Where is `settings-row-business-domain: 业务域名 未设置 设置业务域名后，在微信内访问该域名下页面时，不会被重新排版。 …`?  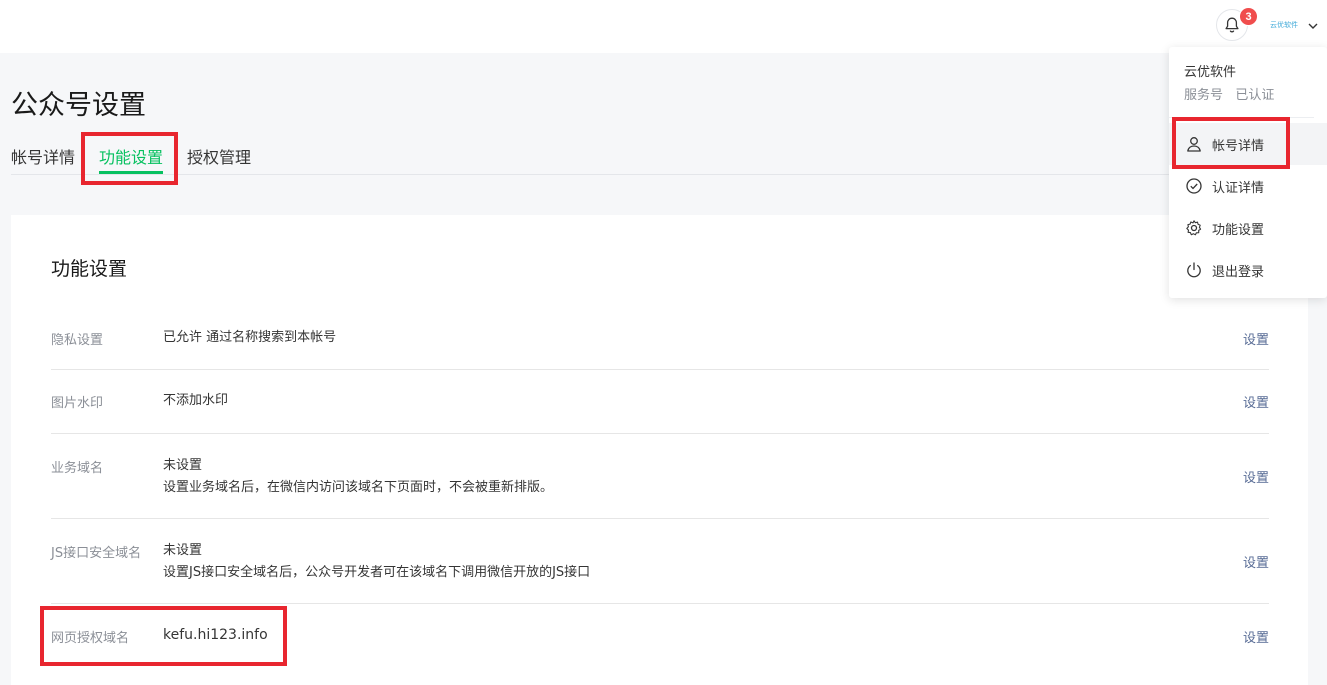 settings-row-business-domain: 业务域名 未设置 设置业务域名后，在微信内访问该域名下页面时，不会被重新排版。 … is located at coordinates (660, 476).